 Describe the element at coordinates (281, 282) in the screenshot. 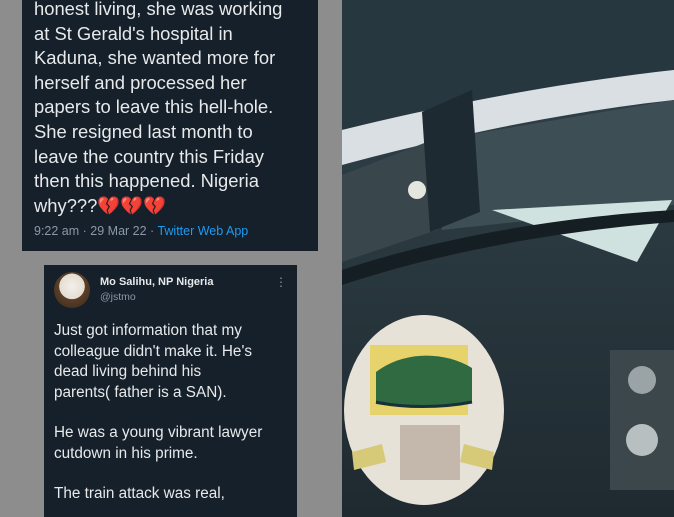

I see `more-options-icon: ⋮` at that location.